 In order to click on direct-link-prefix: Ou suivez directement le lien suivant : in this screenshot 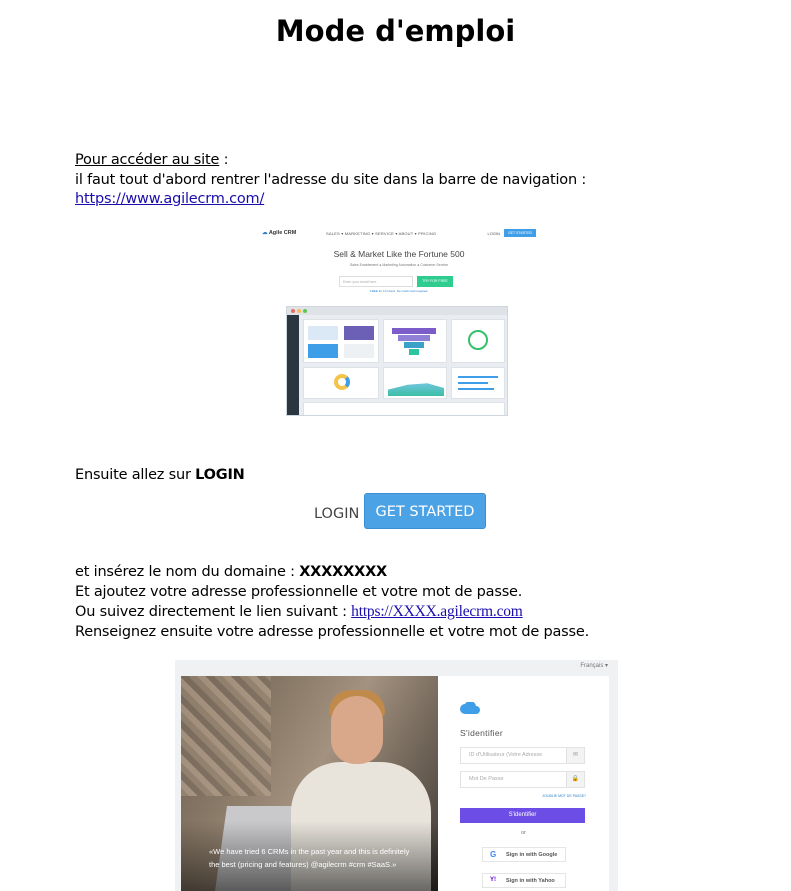, I will do `click(213, 612)`.